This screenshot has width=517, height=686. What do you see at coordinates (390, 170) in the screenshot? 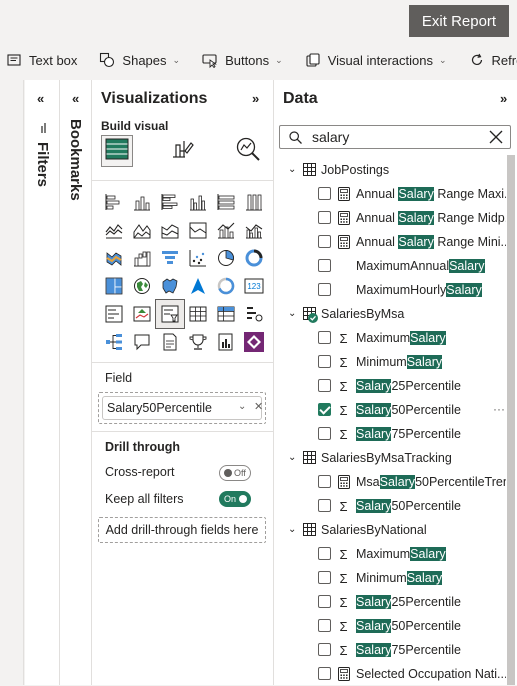
I see `table-node: ⌄ JobPostings` at bounding box center [390, 170].